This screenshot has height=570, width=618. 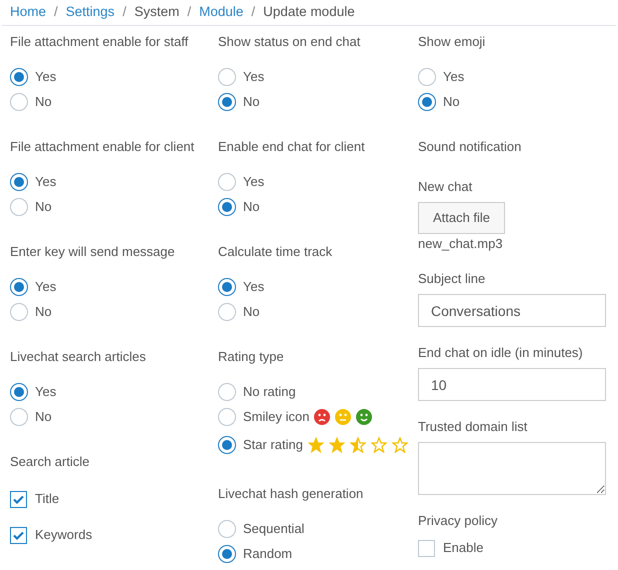 I want to click on field-label: Enable end chat for client, so click(x=292, y=147).